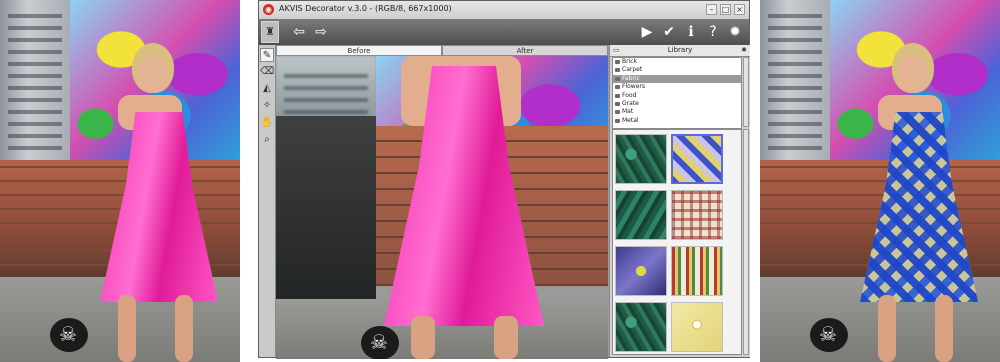  Describe the element at coordinates (677, 121) in the screenshot. I see `library-item-metal: Metal` at that location.